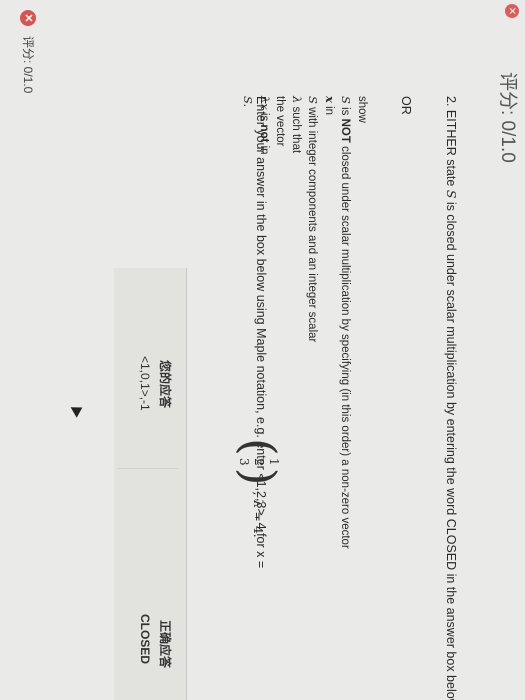 This screenshot has height=700, width=525. Describe the element at coordinates (145, 383) in the screenshot. I see `your-answer-value: <1,0,1>,-1` at that location.